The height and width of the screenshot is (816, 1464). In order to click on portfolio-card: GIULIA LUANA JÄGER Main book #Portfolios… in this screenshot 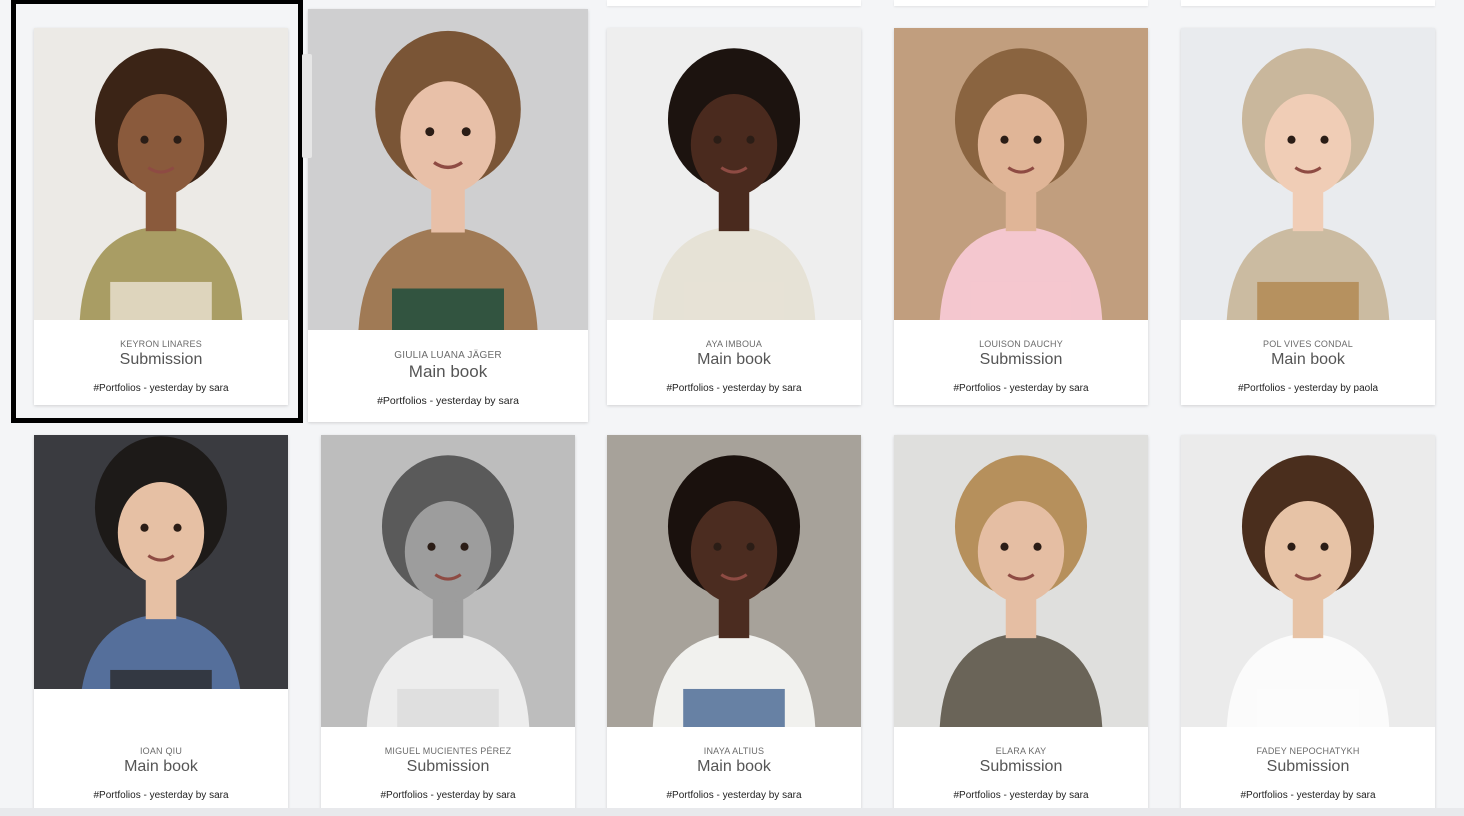, I will do `click(448, 215)`.